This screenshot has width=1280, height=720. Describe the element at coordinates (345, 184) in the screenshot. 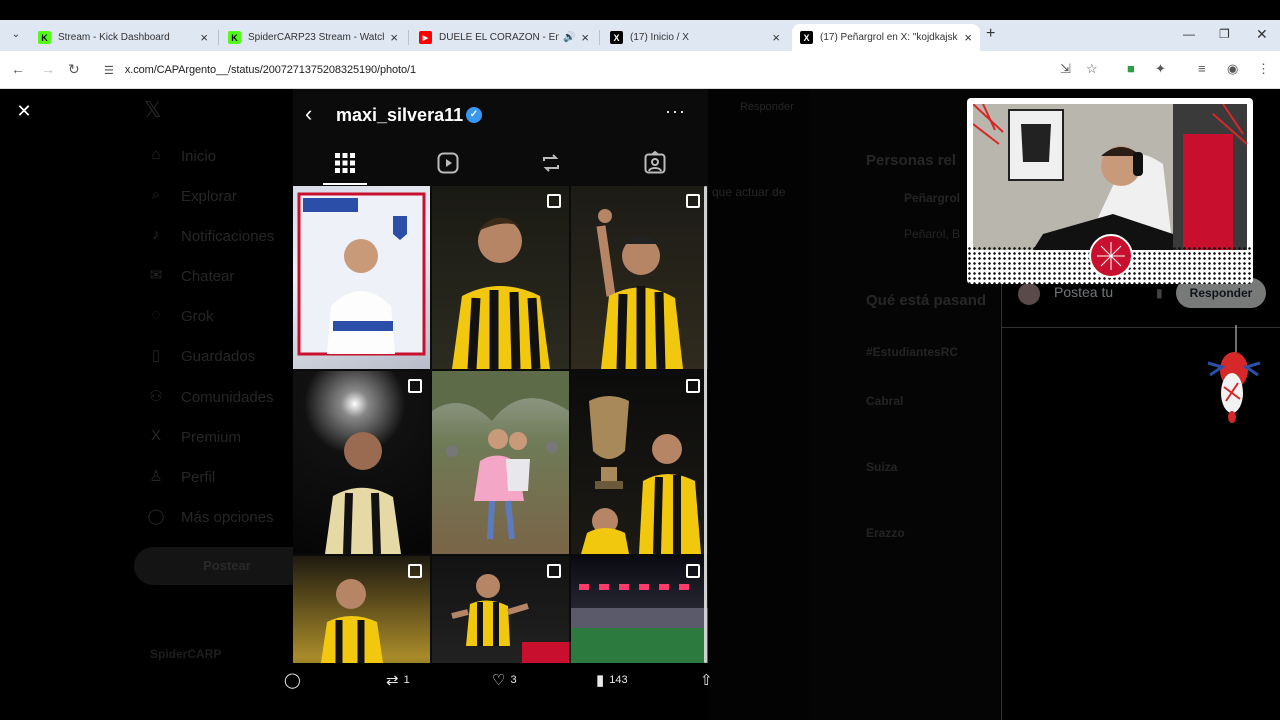

I see `active-tab-indicator` at that location.